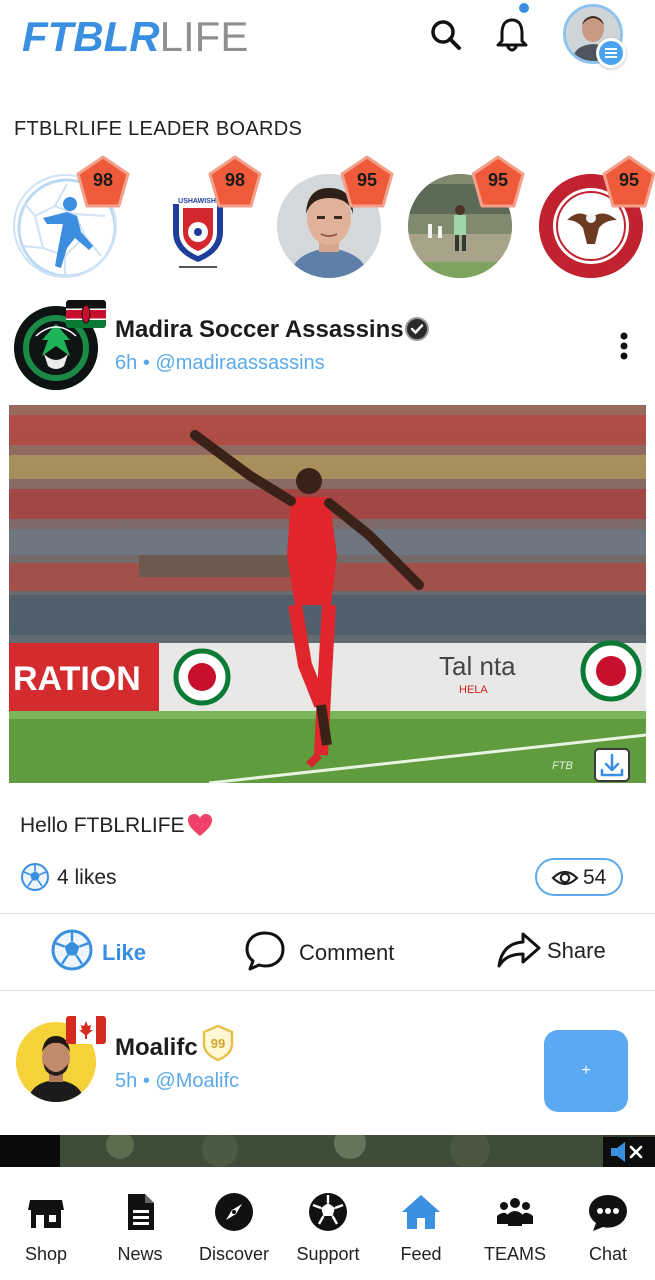 This screenshot has width=655, height=1280. Describe the element at coordinates (629, 1152) in the screenshot. I see `mute-icon` at that location.